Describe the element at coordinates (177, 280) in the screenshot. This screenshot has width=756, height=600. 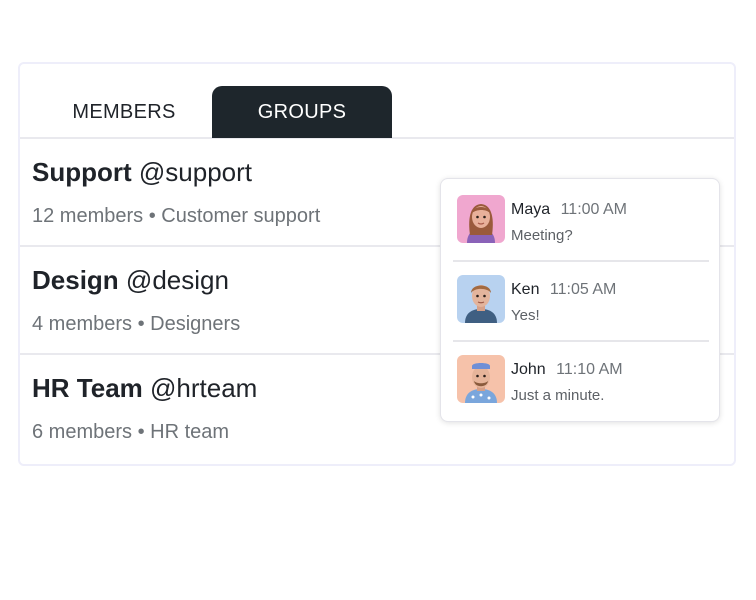
I see `group-handle: @design` at that location.